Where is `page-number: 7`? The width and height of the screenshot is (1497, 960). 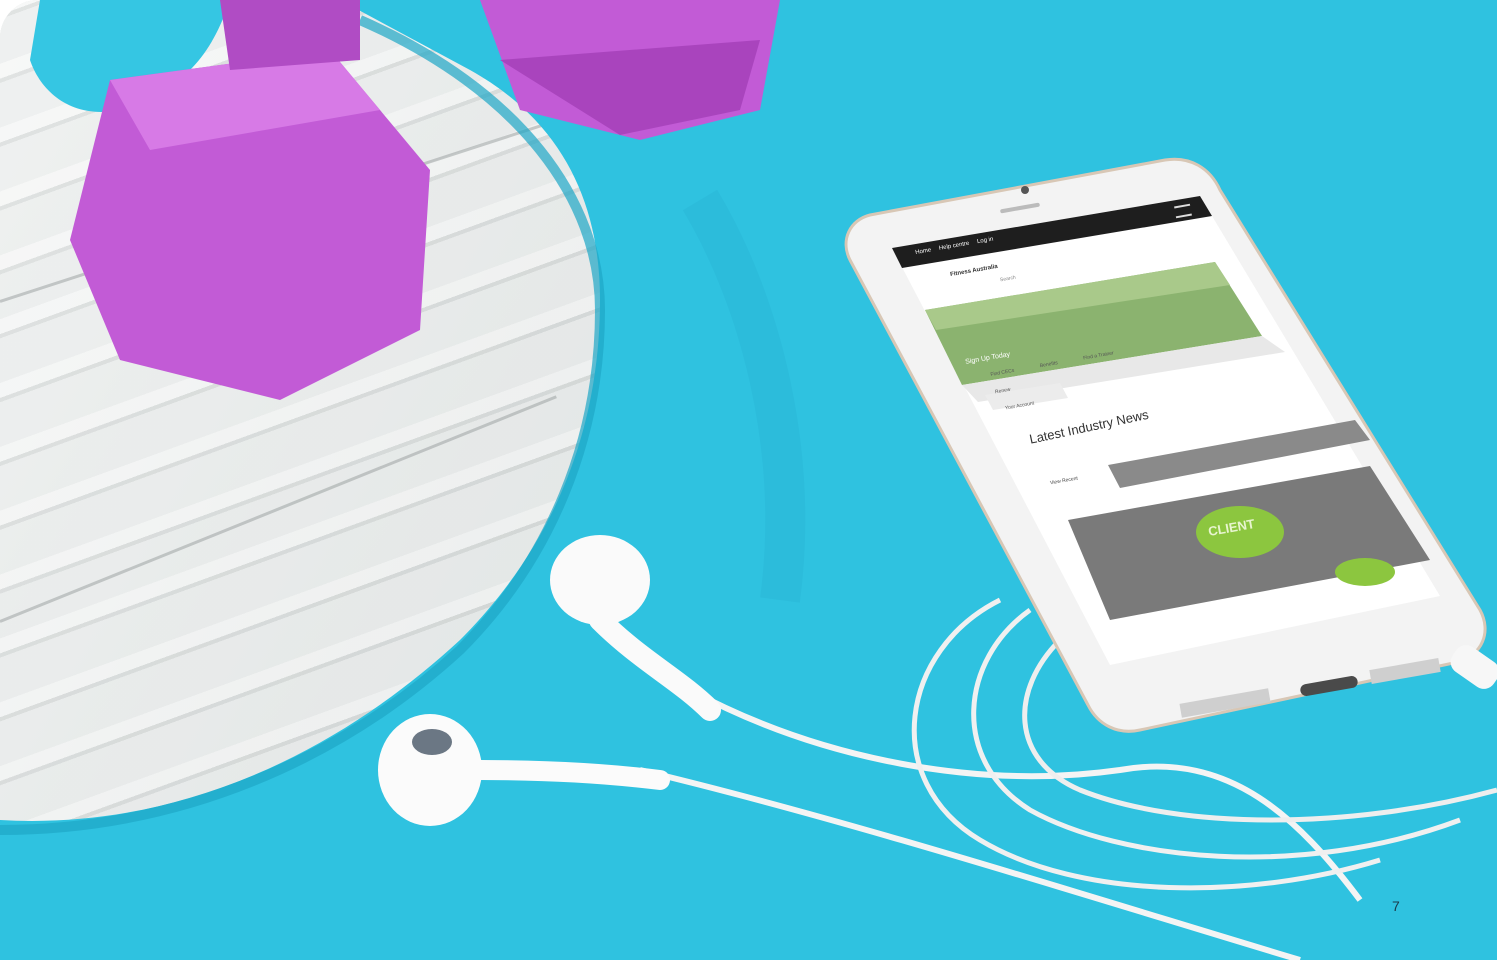 page-number: 7 is located at coordinates (1396, 906).